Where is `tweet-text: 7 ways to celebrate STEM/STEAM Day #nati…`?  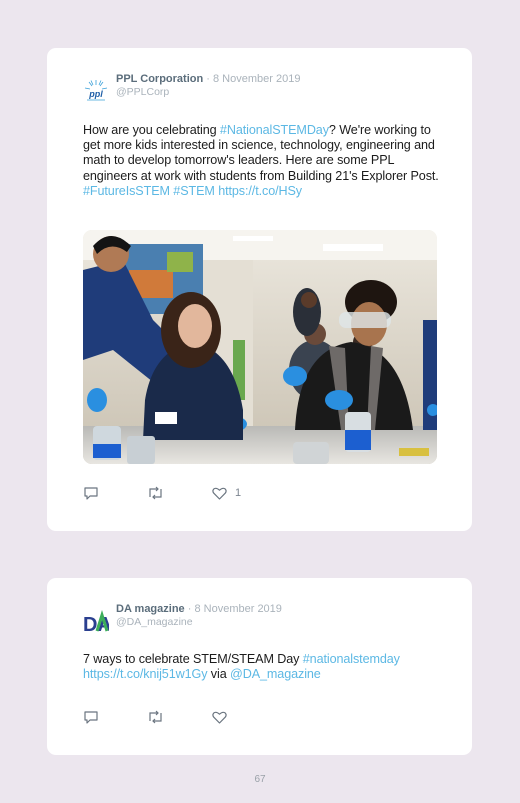
tweet-text: 7 ways to celebrate STEM/STEAM Day #nati… is located at coordinates (262, 667).